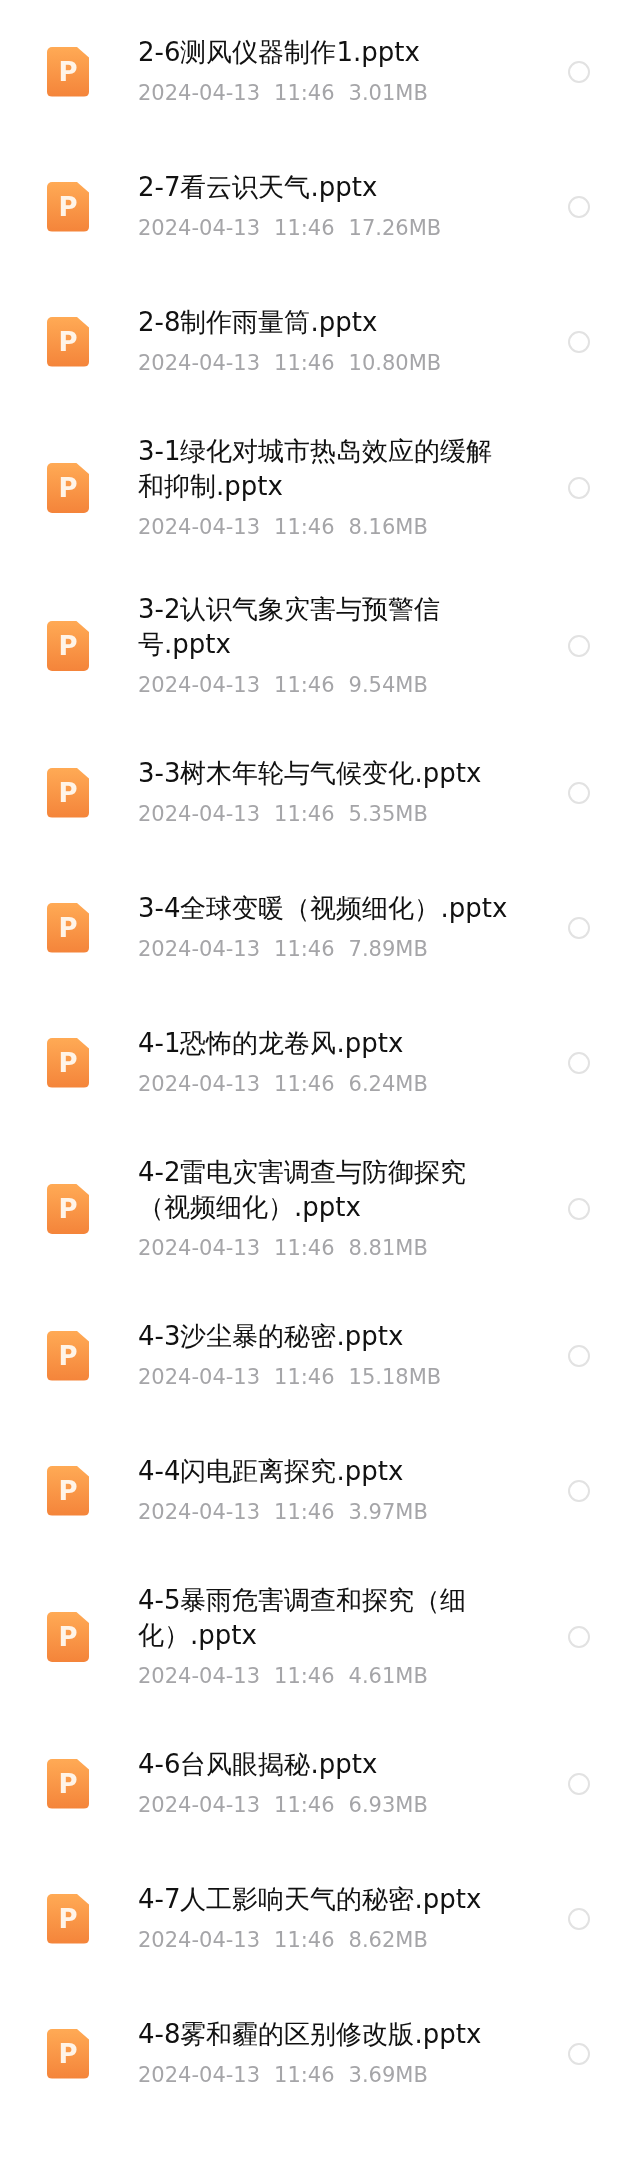 Image resolution: width=640 pixels, height=2180 pixels. Describe the element at coordinates (388, 93) in the screenshot. I see `file-size: 3.01MB` at that location.